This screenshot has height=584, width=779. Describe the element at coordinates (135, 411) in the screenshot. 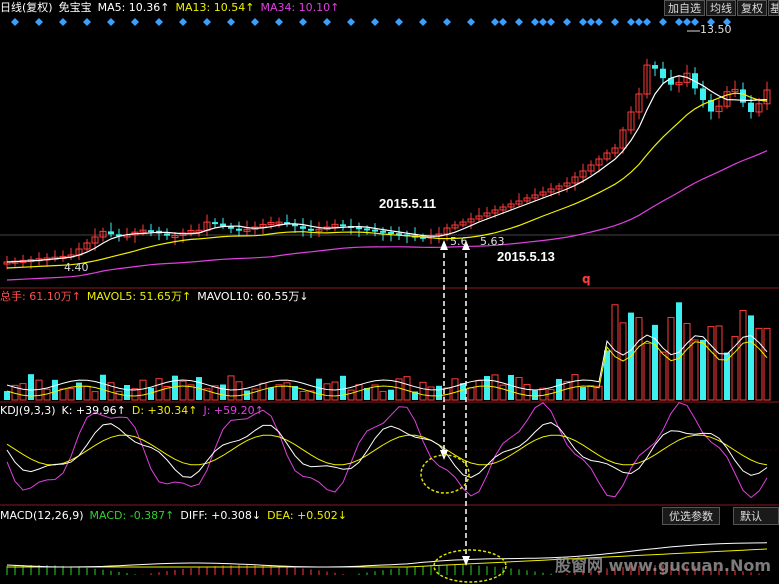

I see `kdj-header: KDJ(9,3,3) K: +39.96↑ D: +30.34↑ J: +59.20↑` at that location.